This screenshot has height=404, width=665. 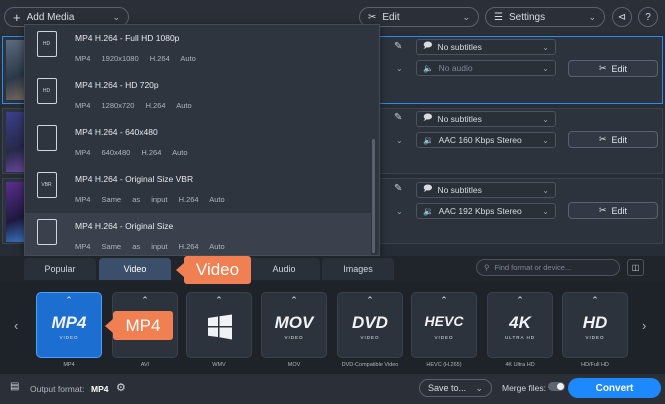 What do you see at coordinates (428, 188) in the screenshot?
I see `speech-bubble-icon: 🗩` at bounding box center [428, 188].